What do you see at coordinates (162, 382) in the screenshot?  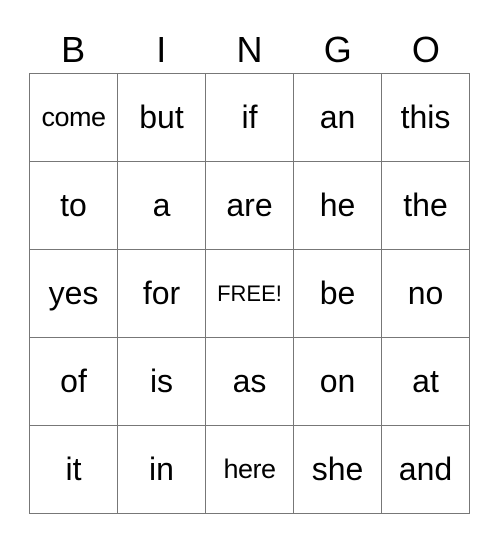 I see `bingo-cell: is` at bounding box center [162, 382].